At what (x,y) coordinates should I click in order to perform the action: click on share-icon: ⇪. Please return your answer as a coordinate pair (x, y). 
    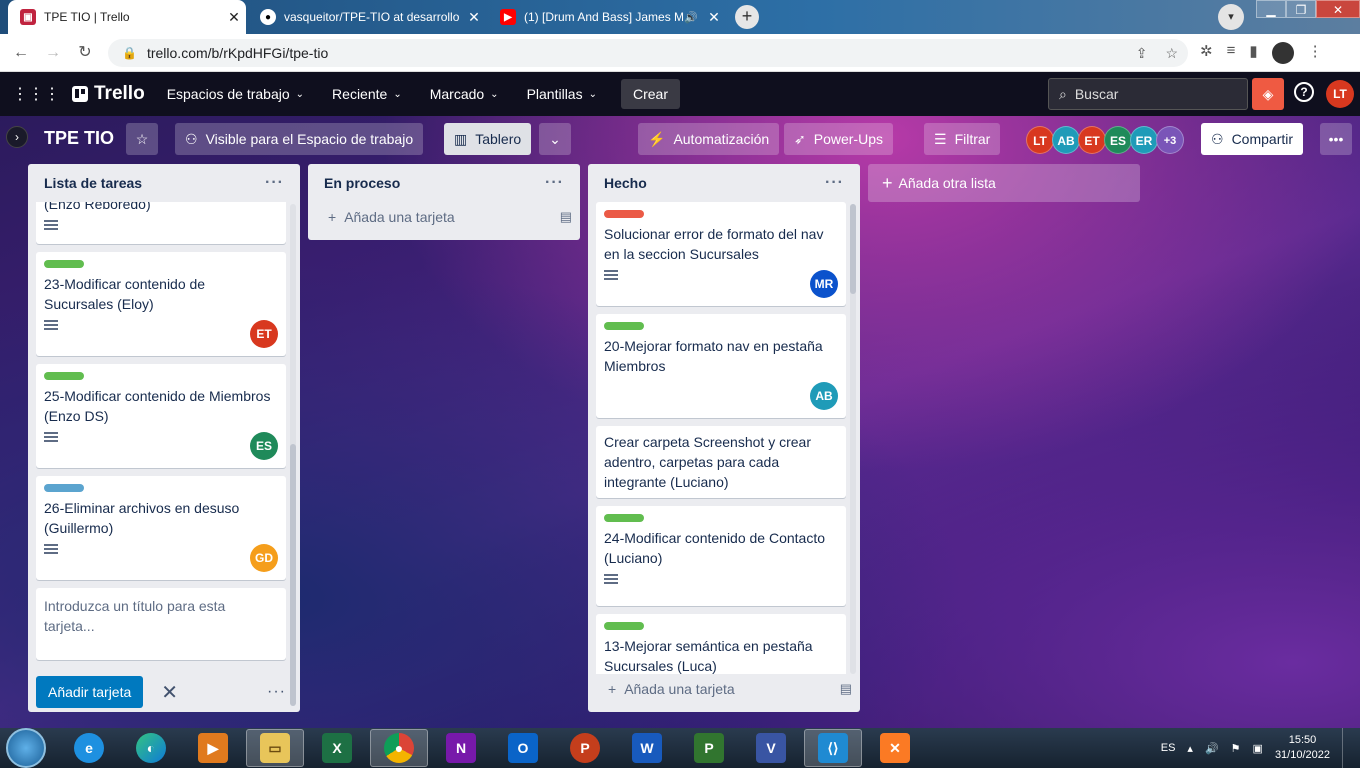
    Looking at the image, I should click on (1142, 53).